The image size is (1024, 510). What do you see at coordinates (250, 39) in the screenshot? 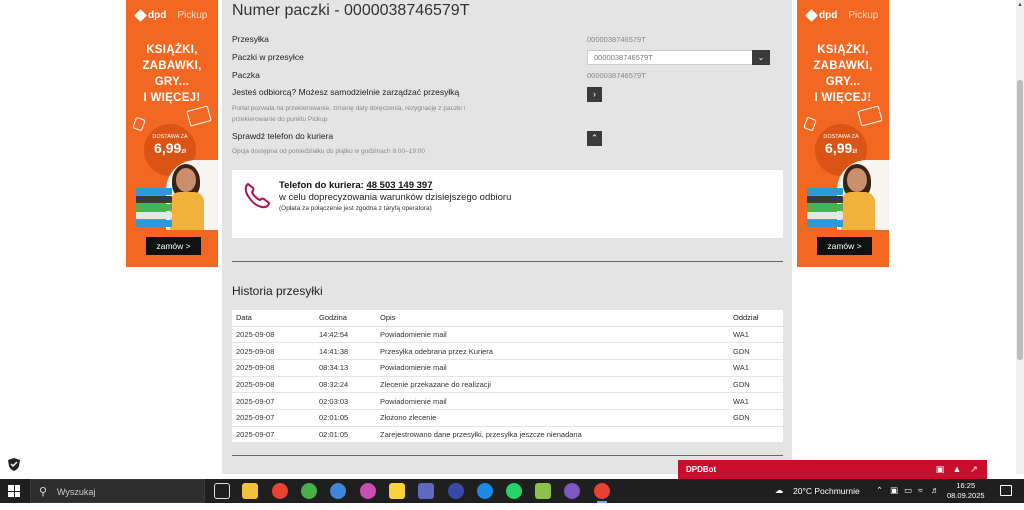
I see `shipment-label: Przesyłka` at bounding box center [250, 39].